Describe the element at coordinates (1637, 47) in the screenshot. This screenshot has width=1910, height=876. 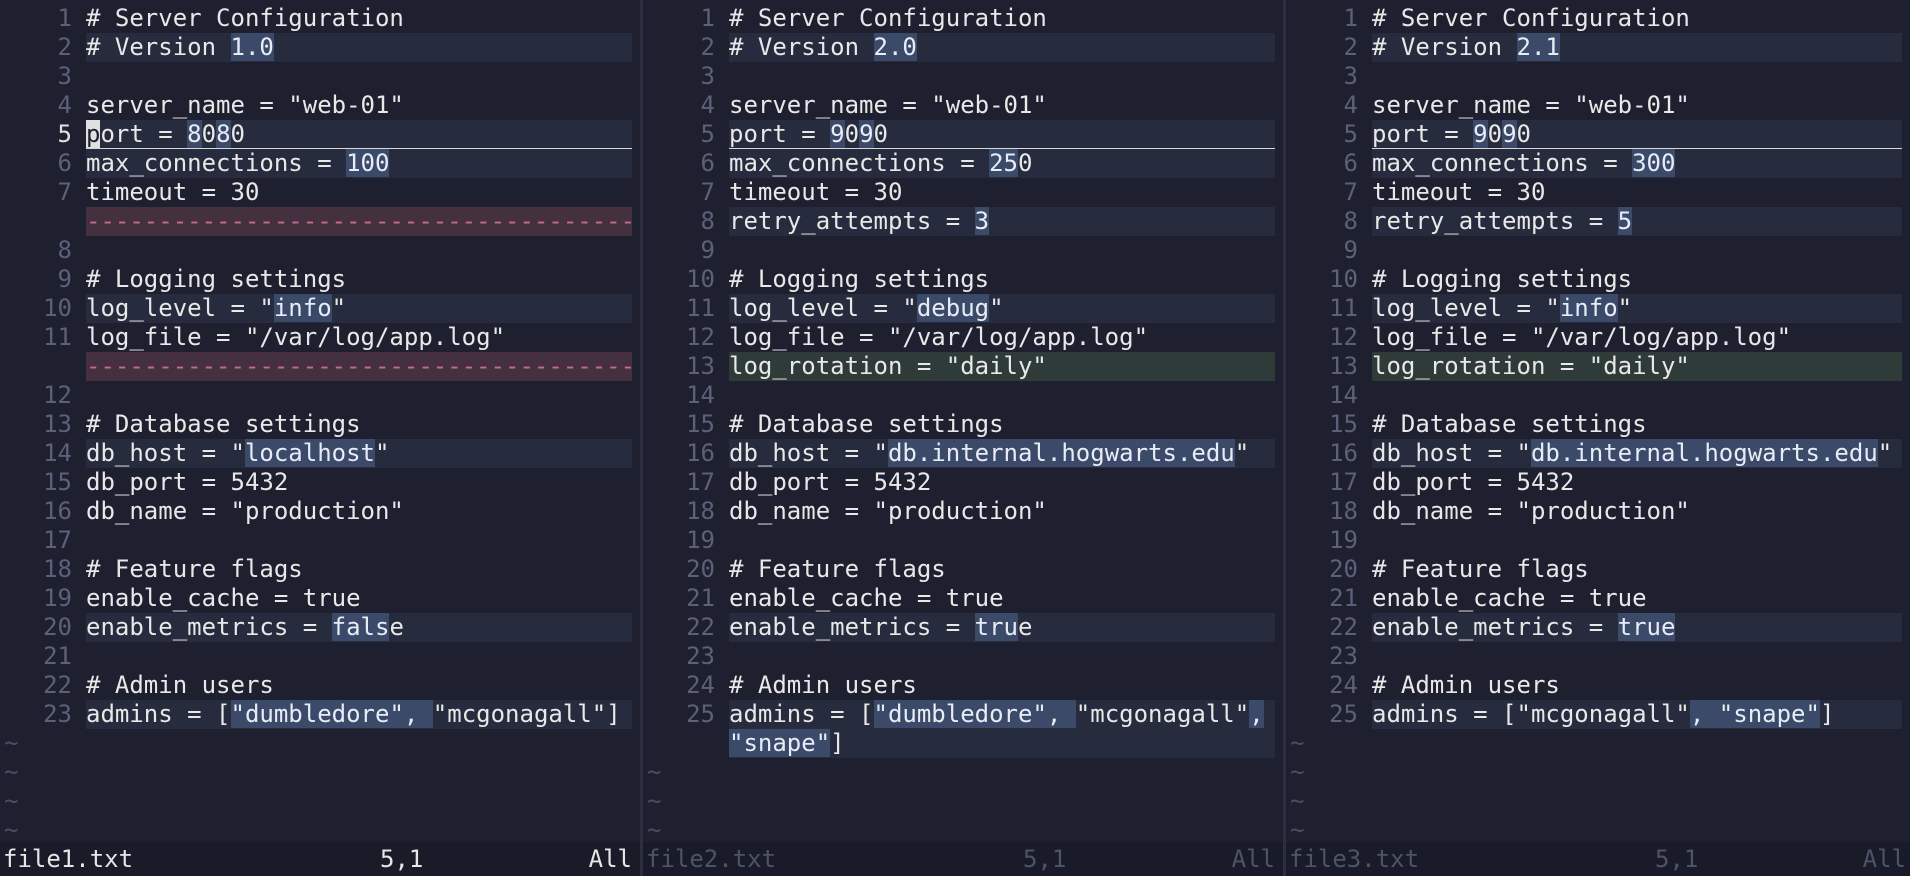
I see `line-content: # Version 2.1` at that location.